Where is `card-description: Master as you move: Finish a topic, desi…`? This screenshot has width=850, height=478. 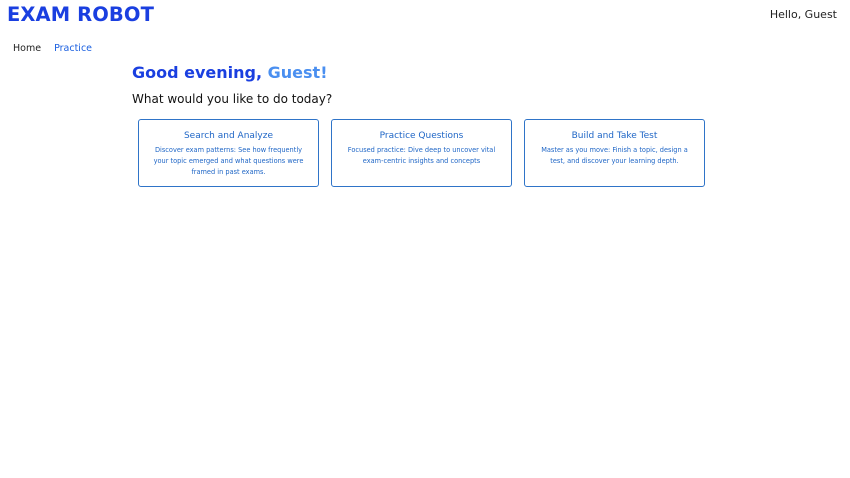
card-description: Master as you move: Finish a topic, desi… is located at coordinates (614, 155).